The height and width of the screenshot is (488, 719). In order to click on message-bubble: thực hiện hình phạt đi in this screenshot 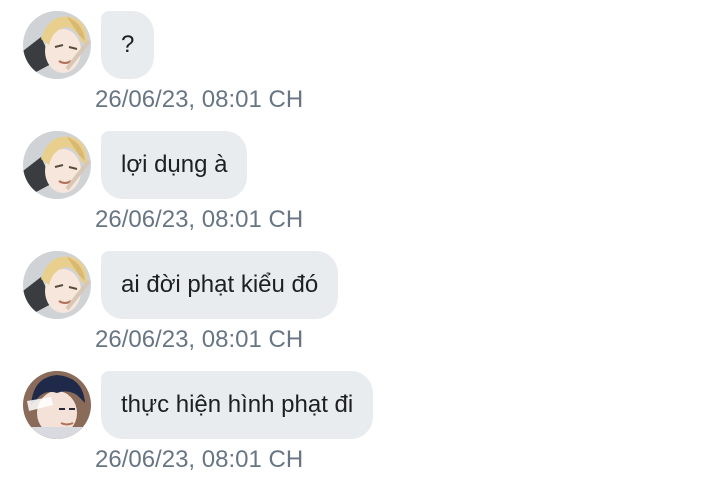, I will do `click(237, 405)`.